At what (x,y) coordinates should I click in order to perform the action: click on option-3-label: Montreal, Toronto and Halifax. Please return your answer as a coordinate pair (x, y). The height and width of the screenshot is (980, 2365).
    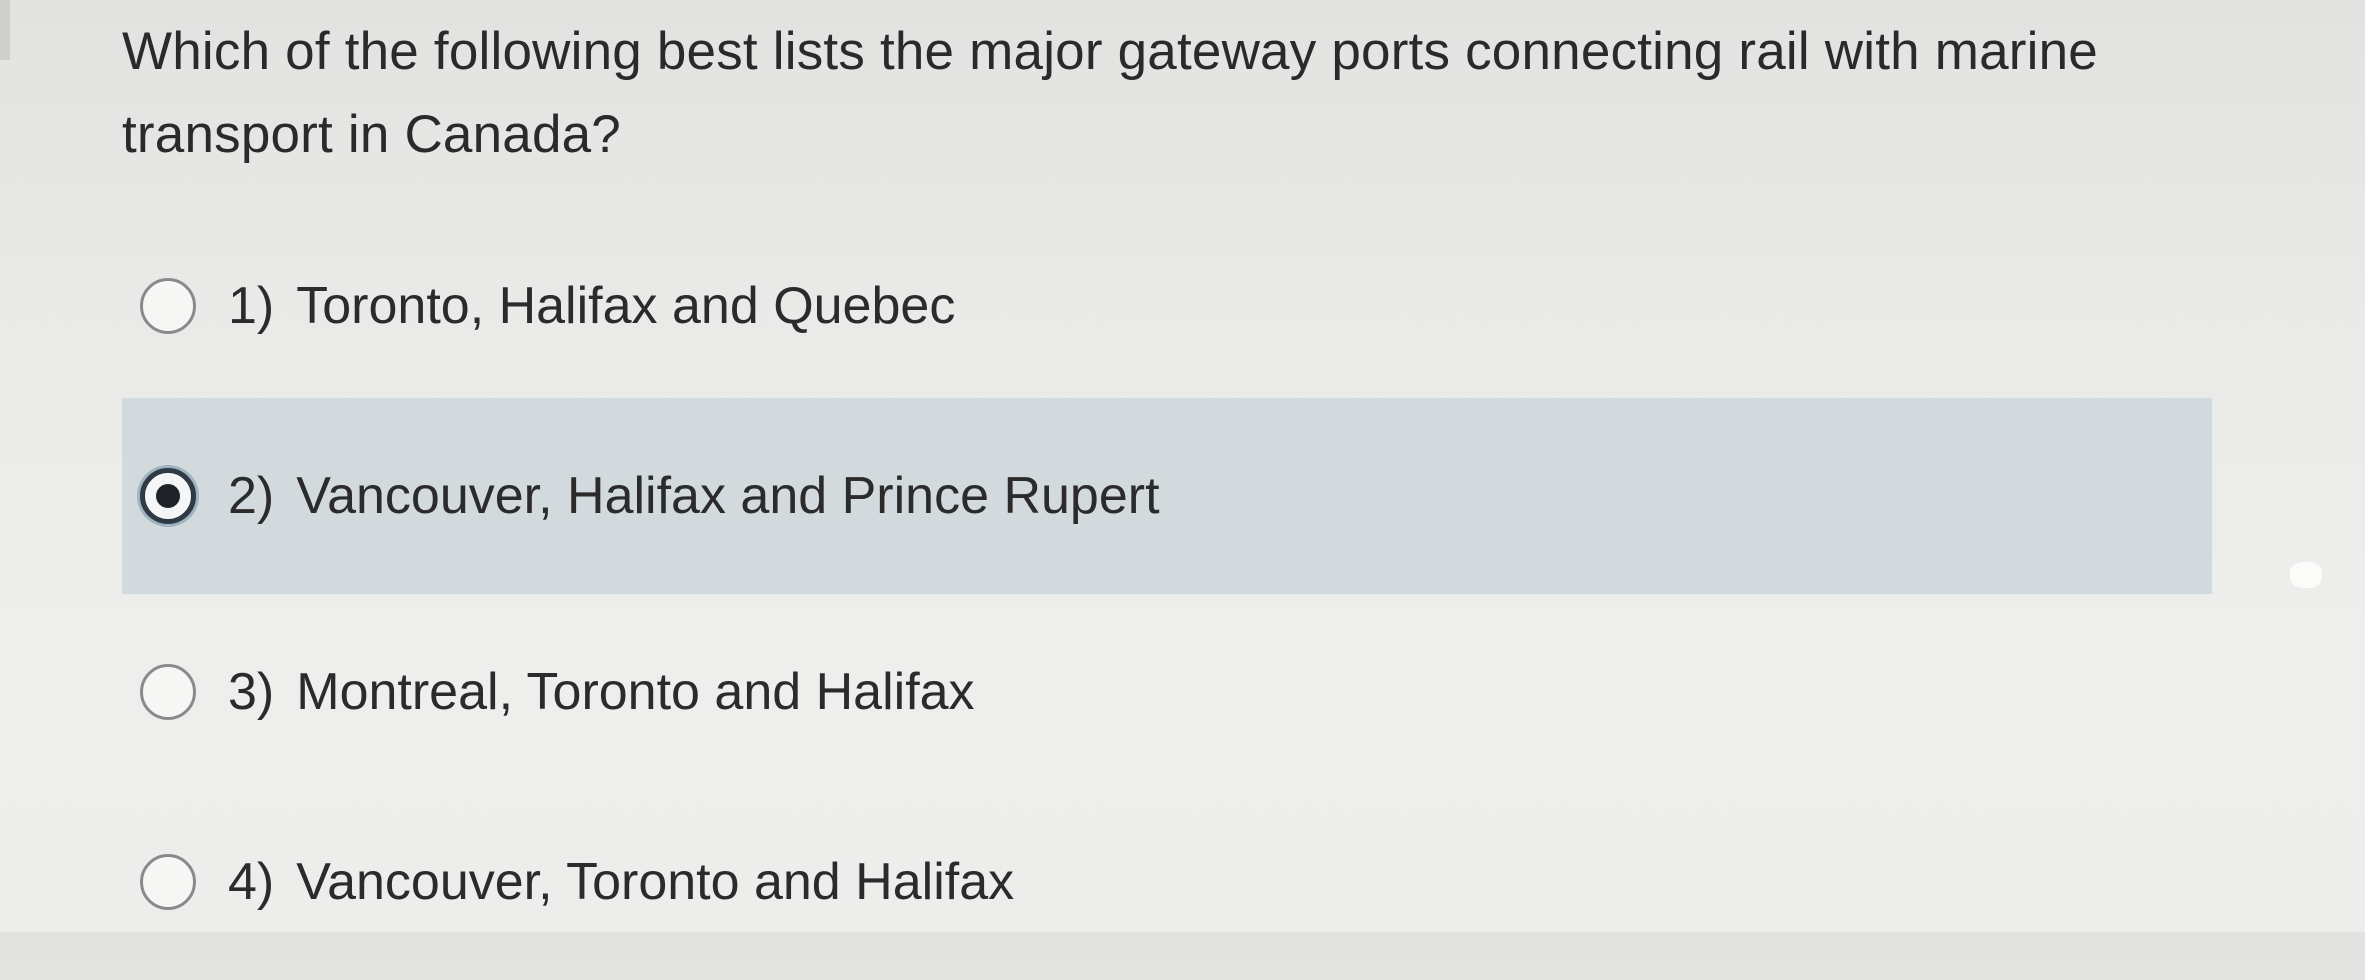
    Looking at the image, I should click on (635, 692).